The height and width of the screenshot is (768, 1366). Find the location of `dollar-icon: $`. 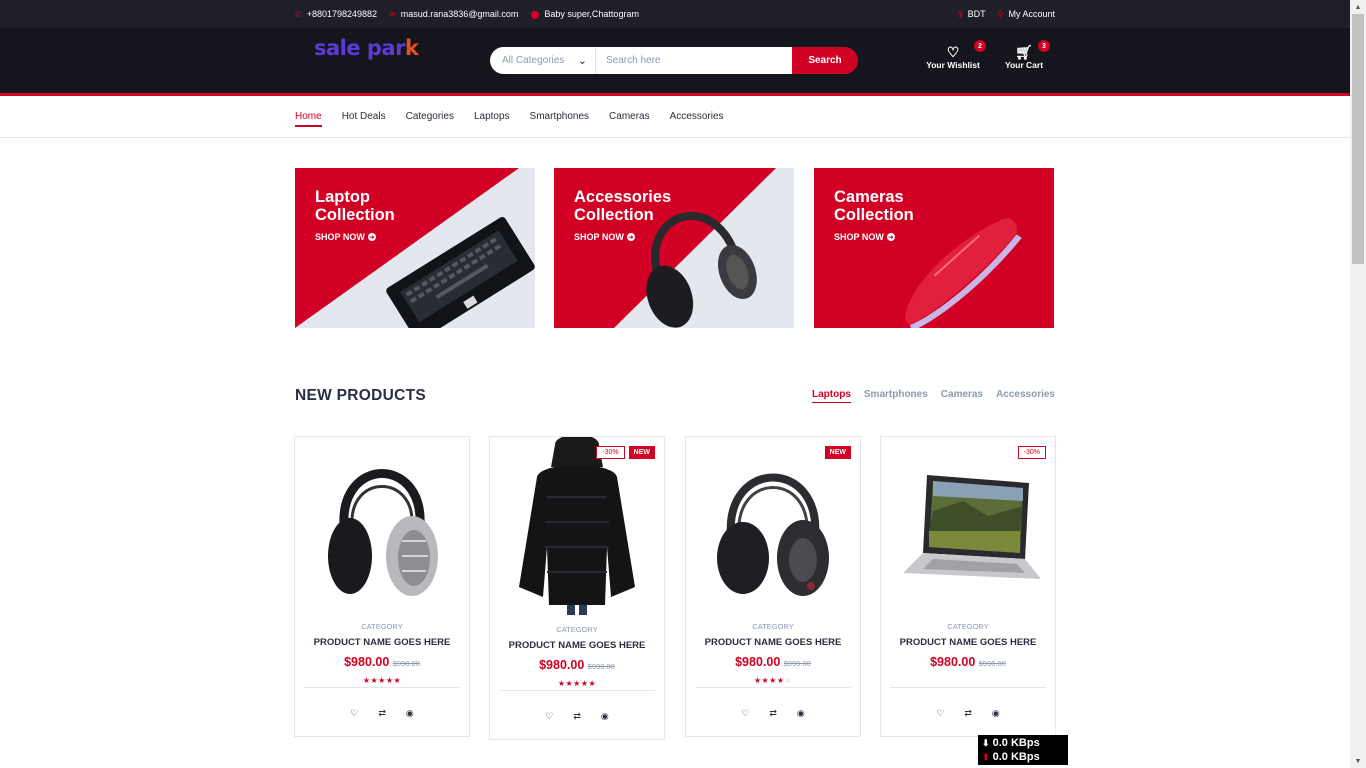

dollar-icon: $ is located at coordinates (960, 14).